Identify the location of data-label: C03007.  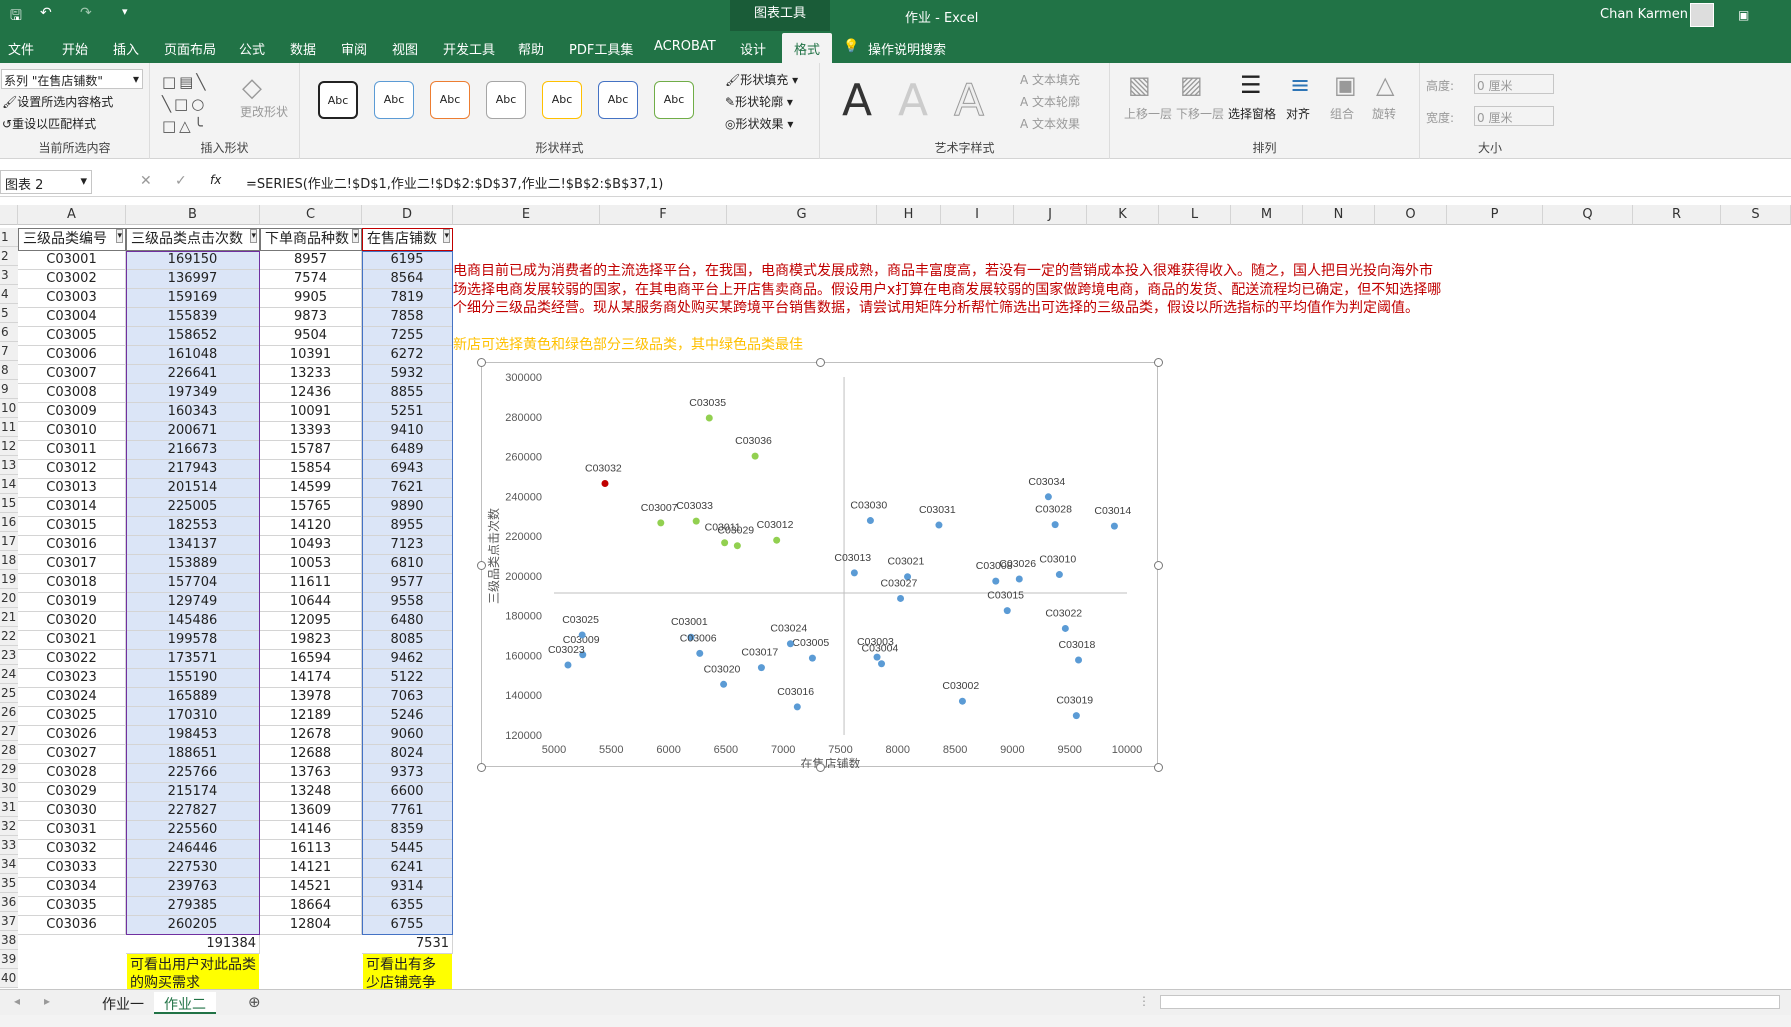
(659, 508).